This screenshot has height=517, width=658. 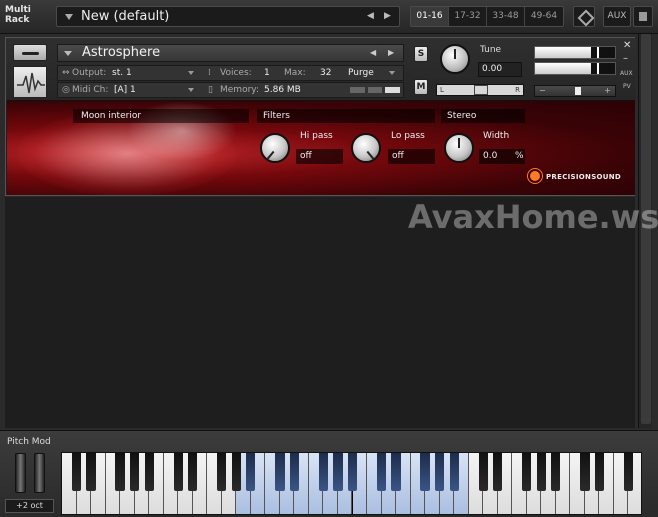 What do you see at coordinates (68, 53) in the screenshot?
I see `instrument-dropdown-icon` at bounding box center [68, 53].